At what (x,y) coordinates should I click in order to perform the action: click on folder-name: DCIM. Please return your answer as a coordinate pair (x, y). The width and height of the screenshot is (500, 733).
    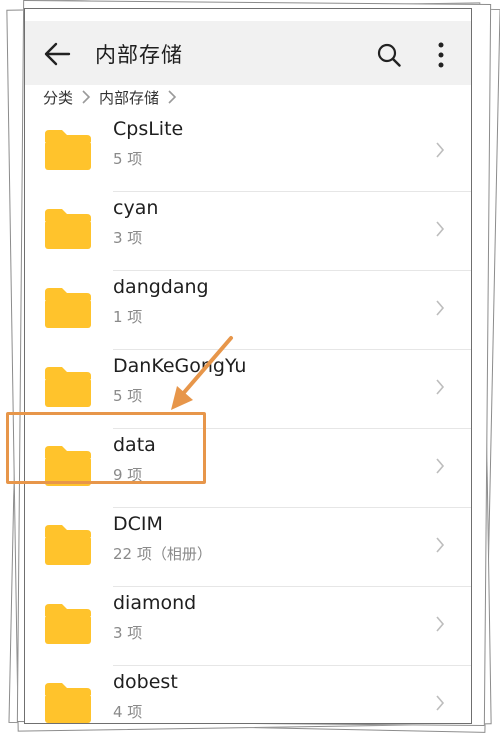
    Looking at the image, I should click on (138, 524).